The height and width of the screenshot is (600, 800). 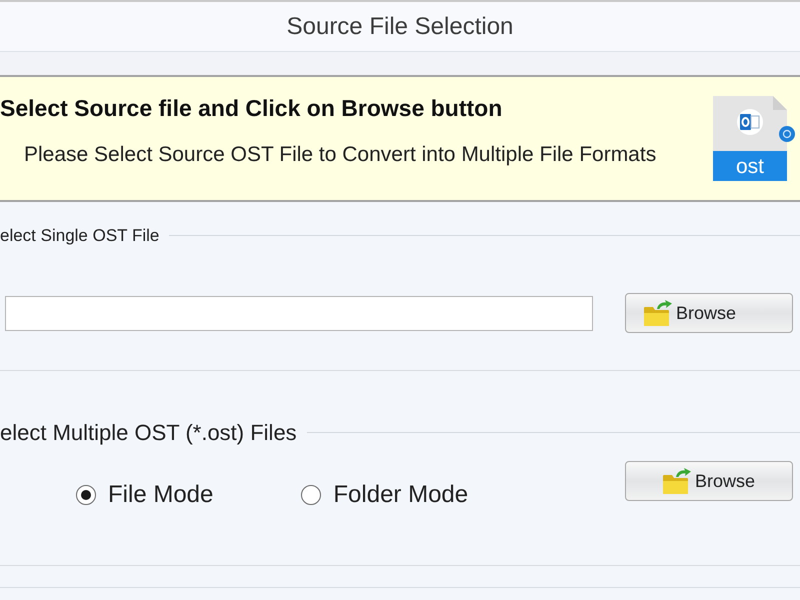 I want to click on document-icon, so click(x=754, y=123).